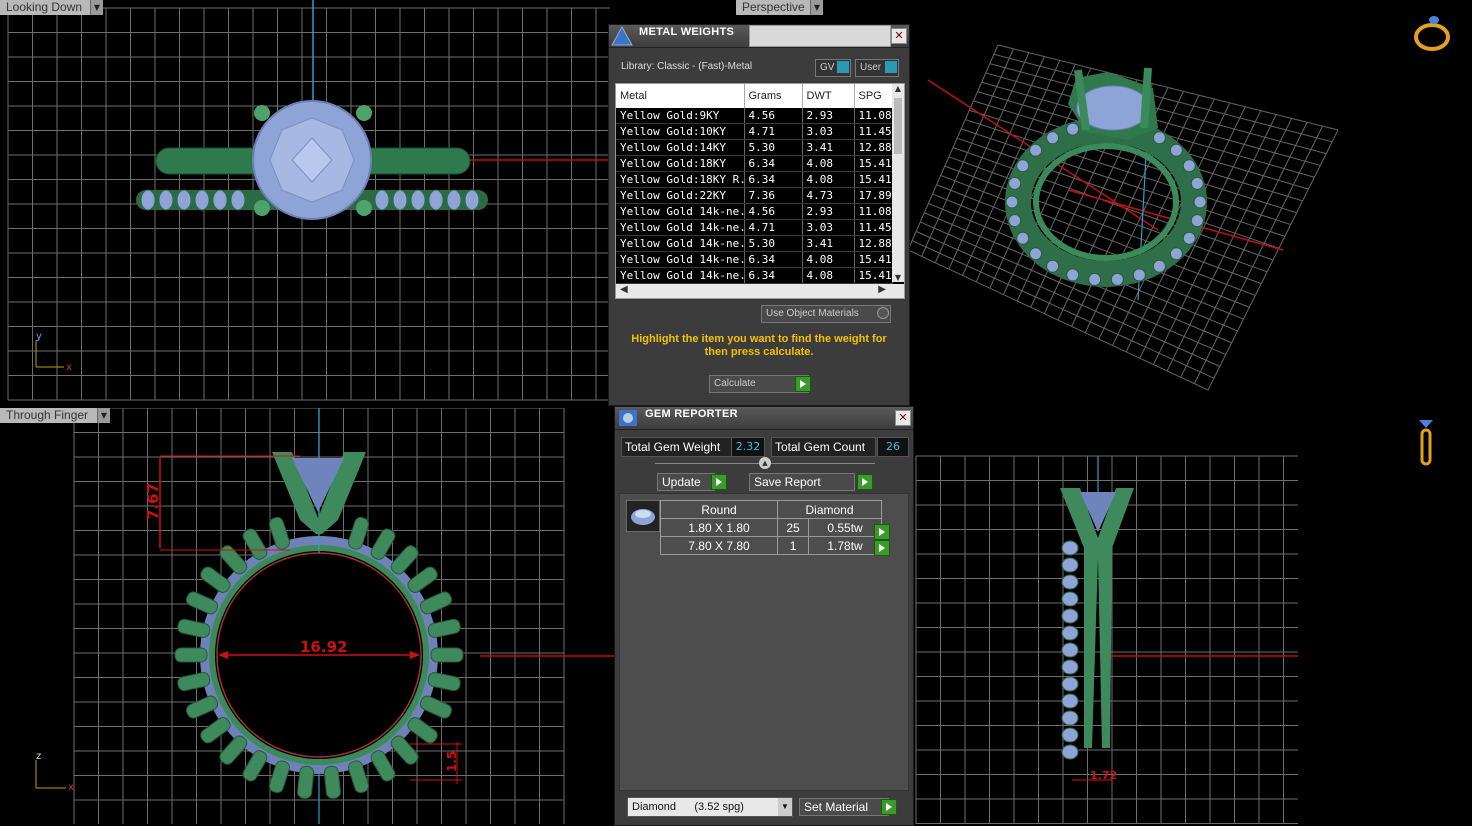 This screenshot has width=1472, height=826. What do you see at coordinates (883, 313) in the screenshot?
I see `use-object-materials-toggle` at bounding box center [883, 313].